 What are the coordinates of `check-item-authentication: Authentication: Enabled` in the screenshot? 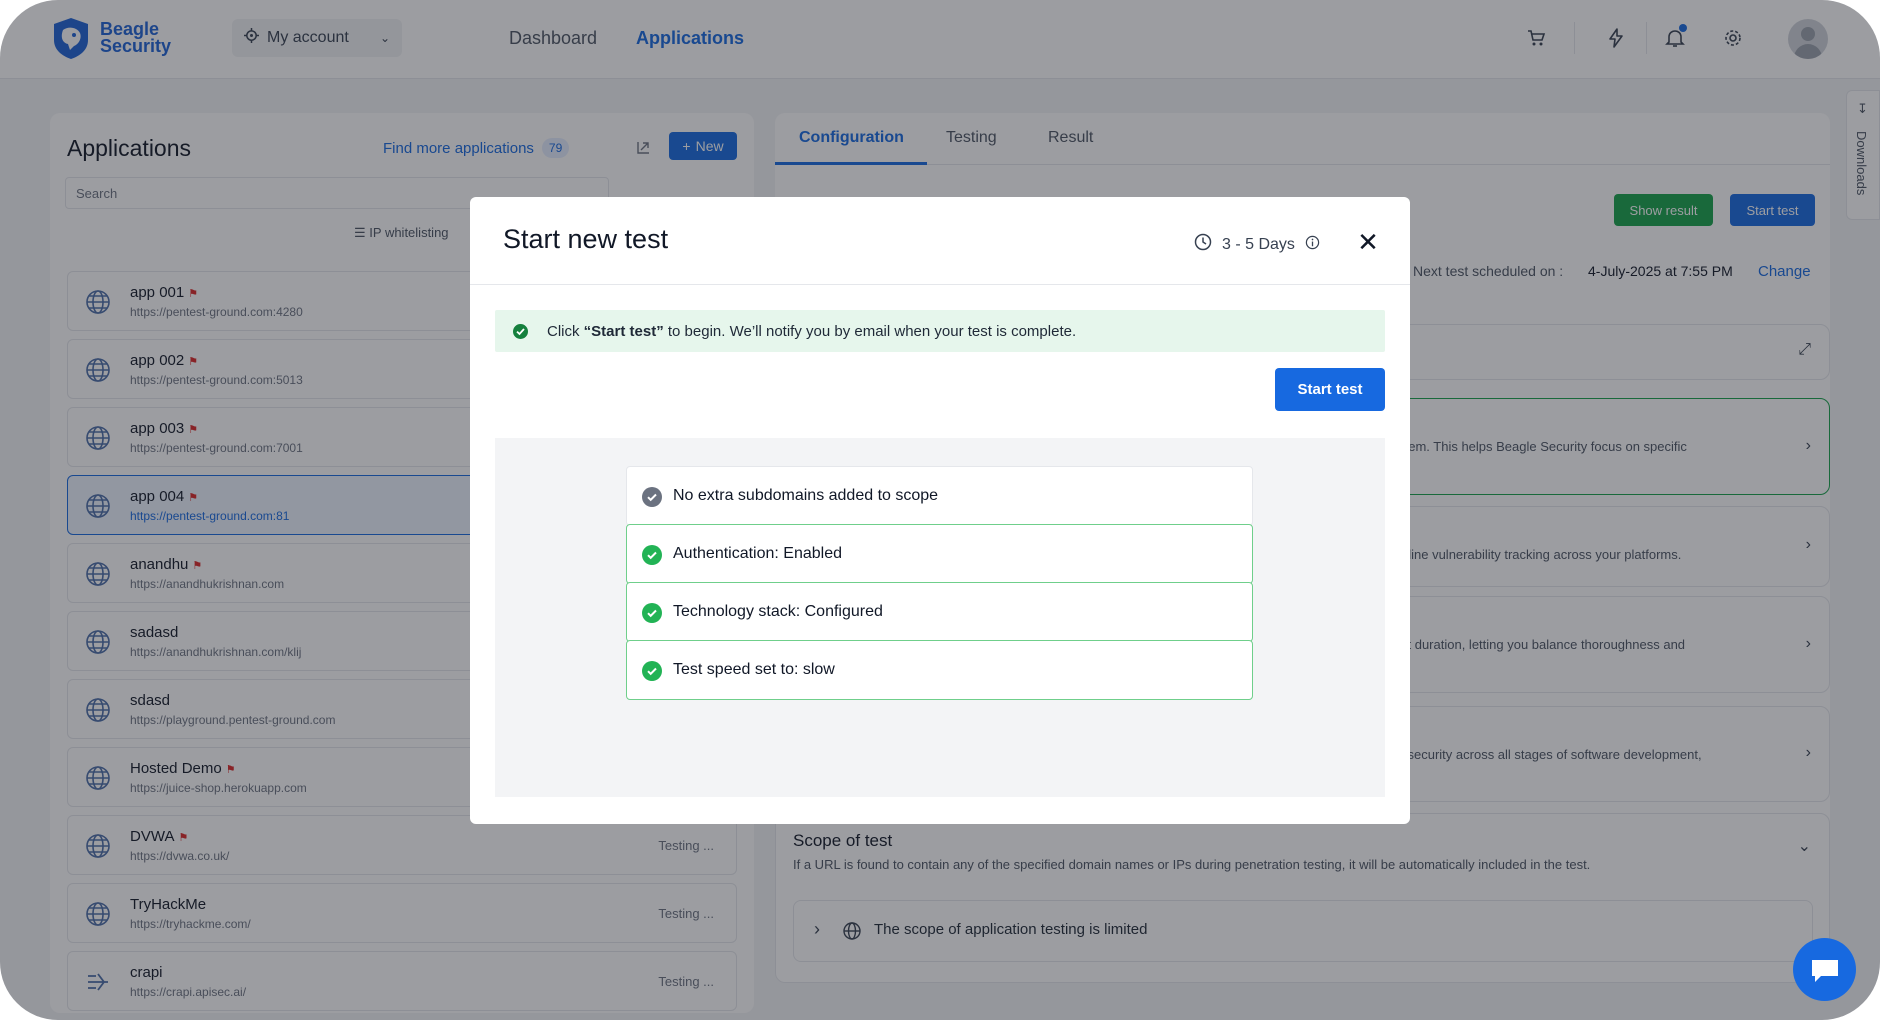 It's located at (939, 554).